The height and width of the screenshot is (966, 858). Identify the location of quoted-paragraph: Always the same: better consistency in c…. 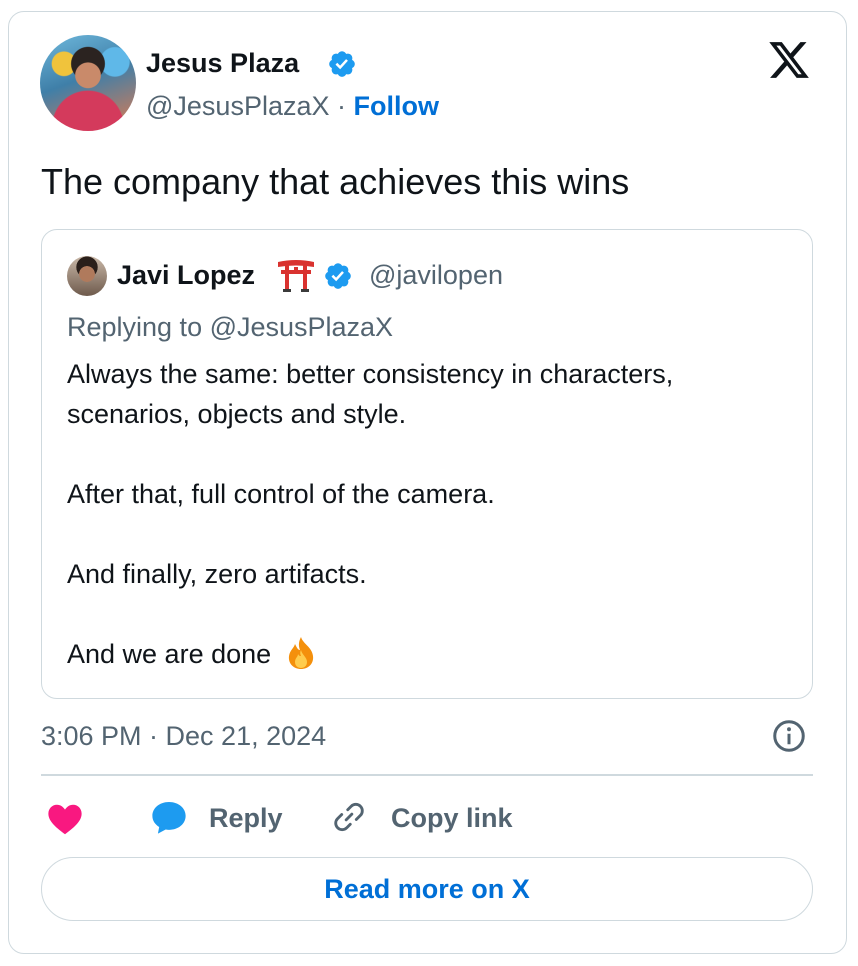
(370, 394).